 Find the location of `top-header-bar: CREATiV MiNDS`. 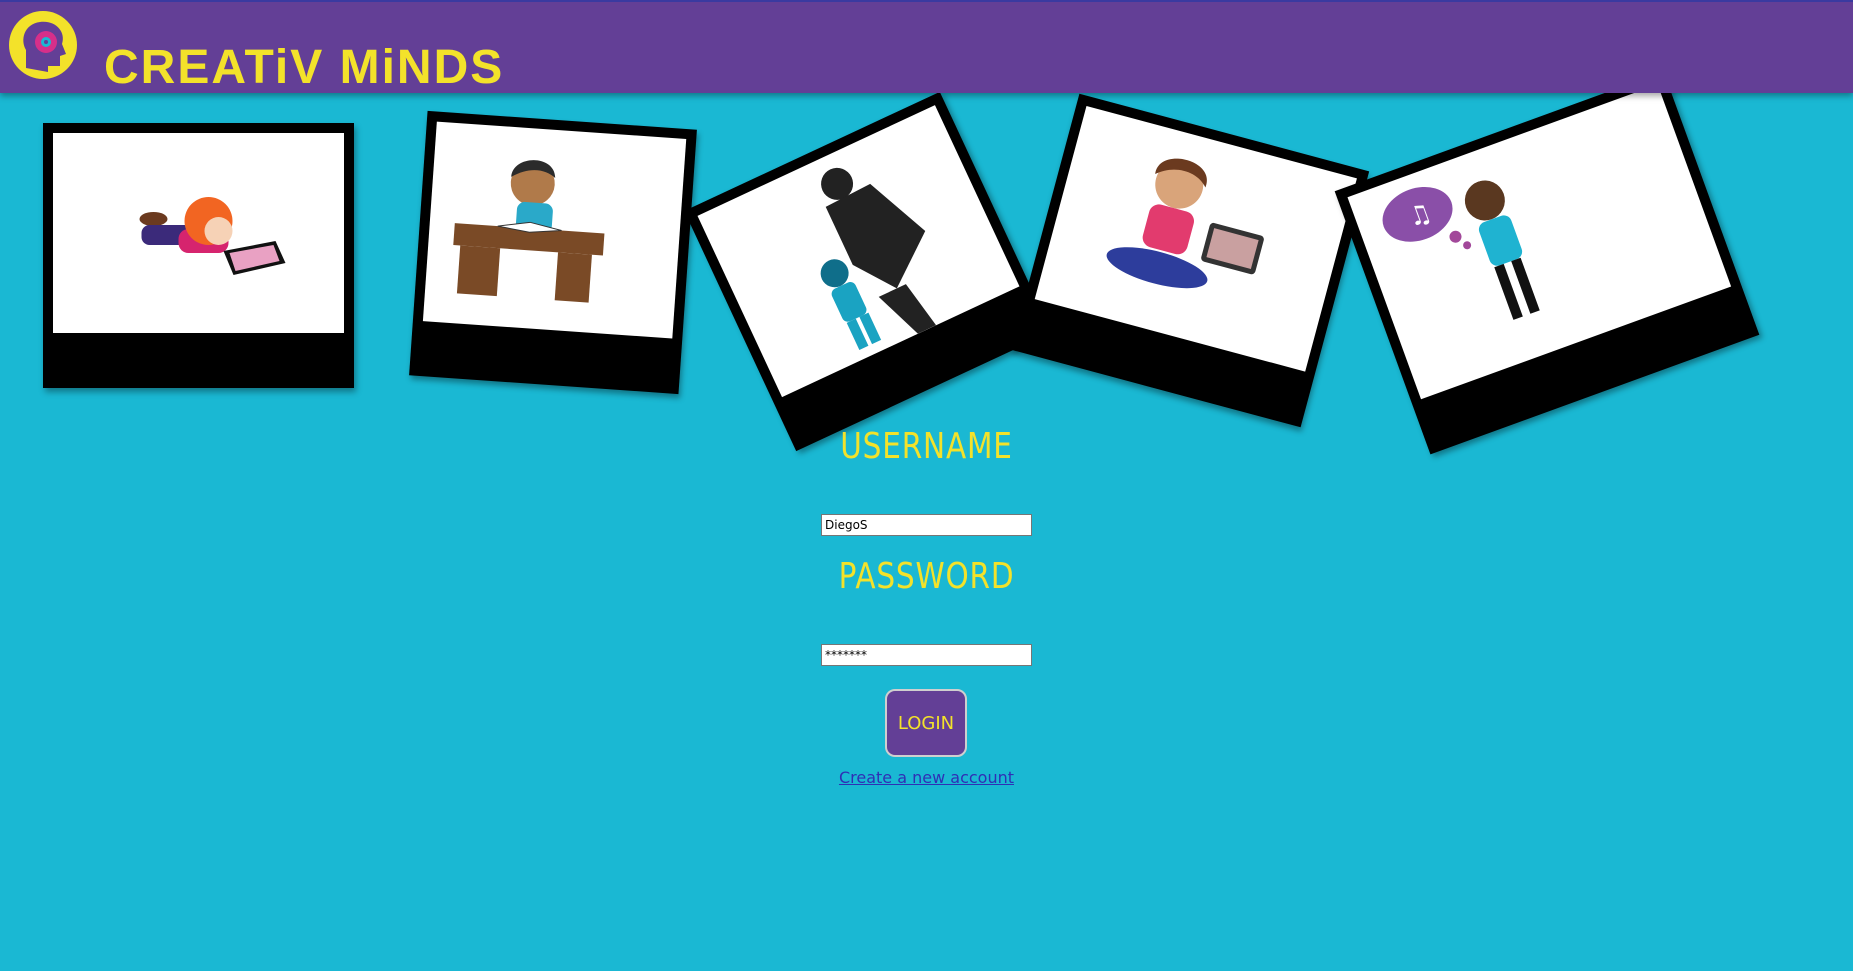

top-header-bar: CREATiV MiNDS is located at coordinates (926, 47).